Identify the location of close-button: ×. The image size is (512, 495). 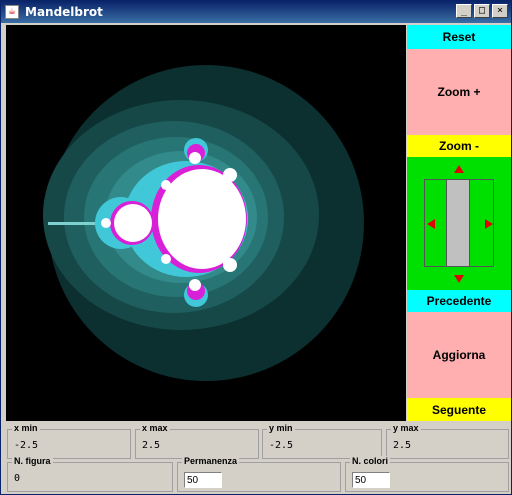
(500, 11).